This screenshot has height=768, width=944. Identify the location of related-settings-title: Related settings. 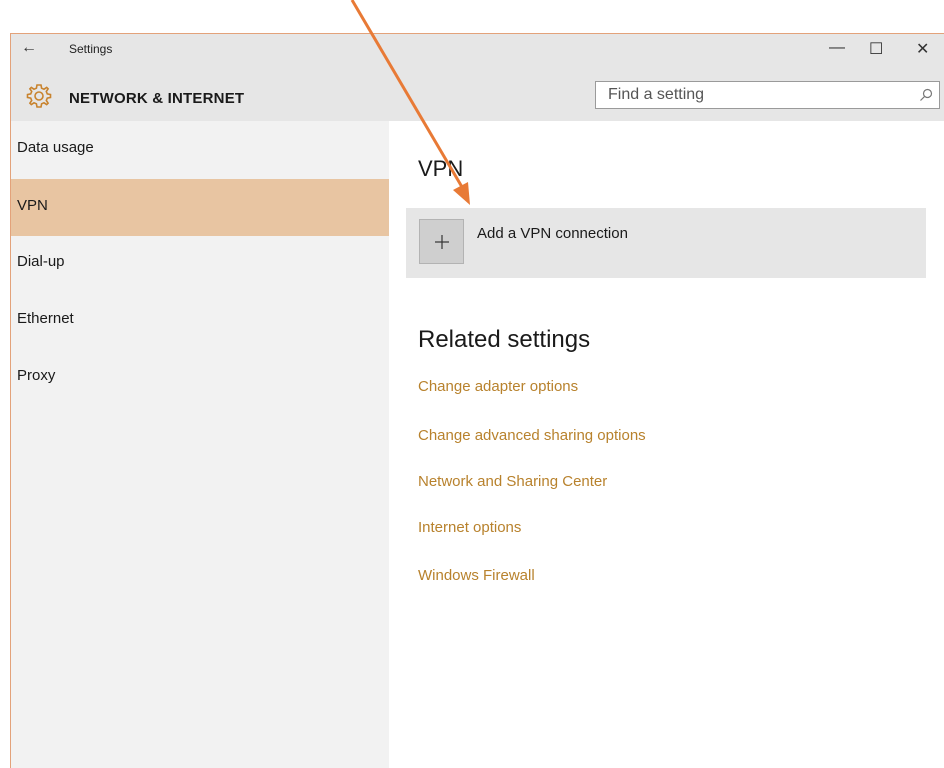
(504, 339).